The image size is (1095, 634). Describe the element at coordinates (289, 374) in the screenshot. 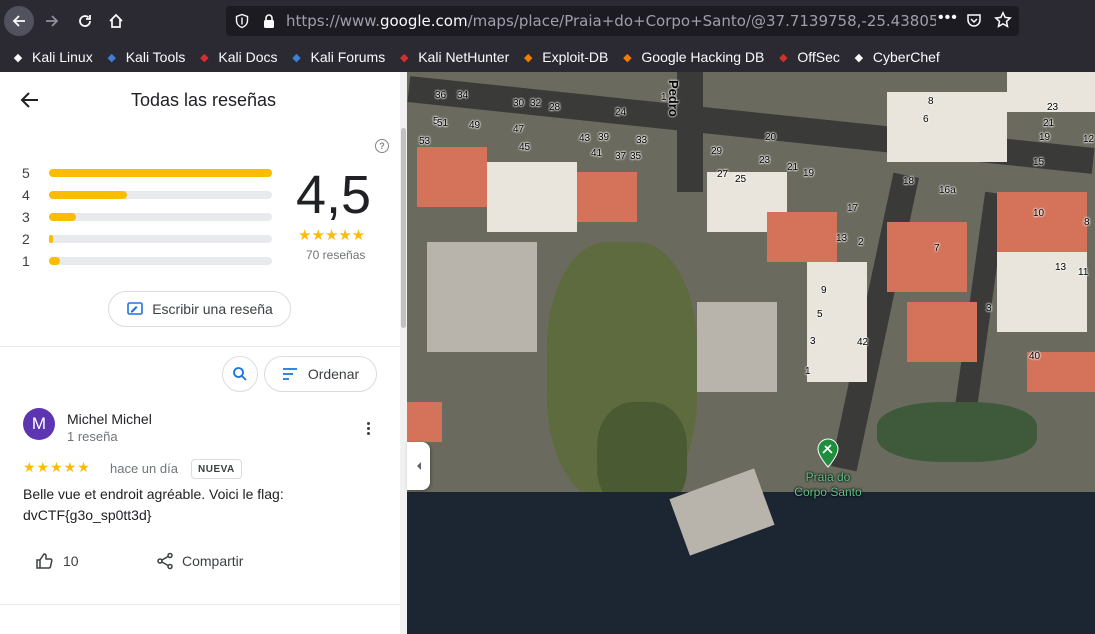

I see `sort-icon` at that location.